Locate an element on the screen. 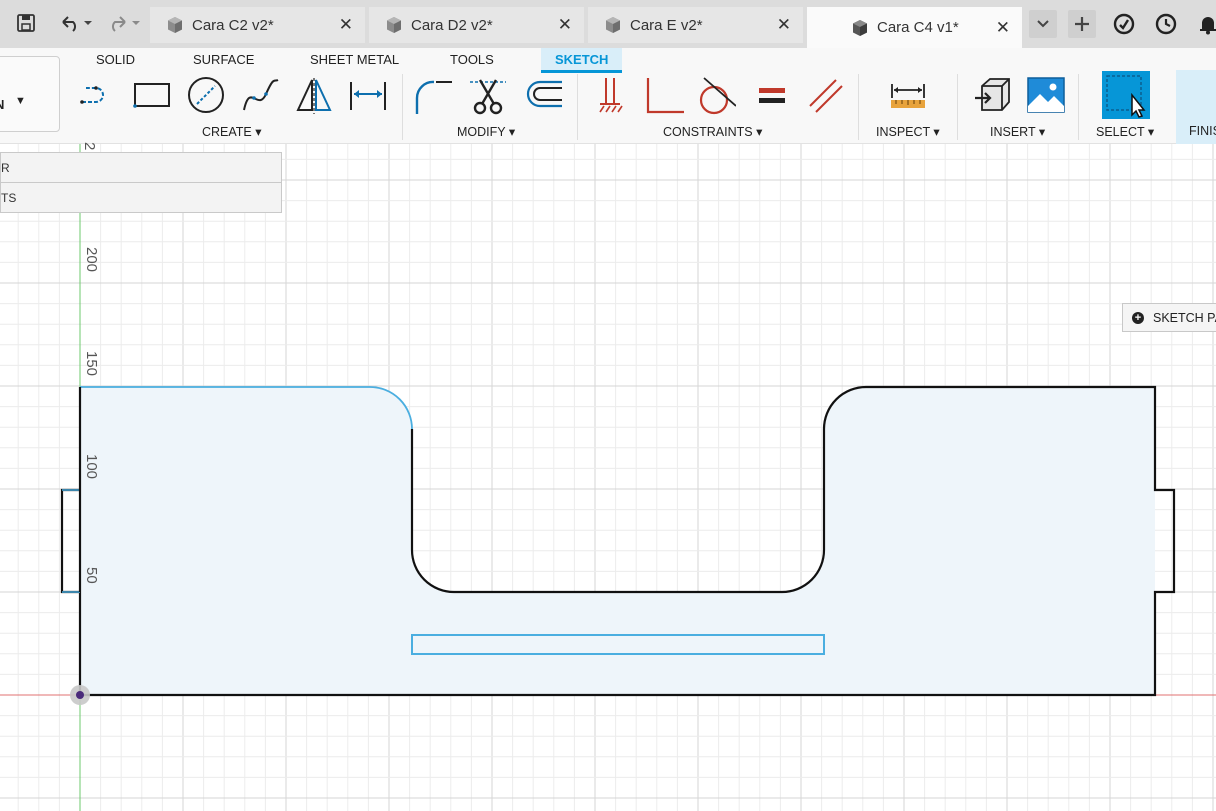  sketch-palette-toggle: + SKETCH PA is located at coordinates (1169, 317).